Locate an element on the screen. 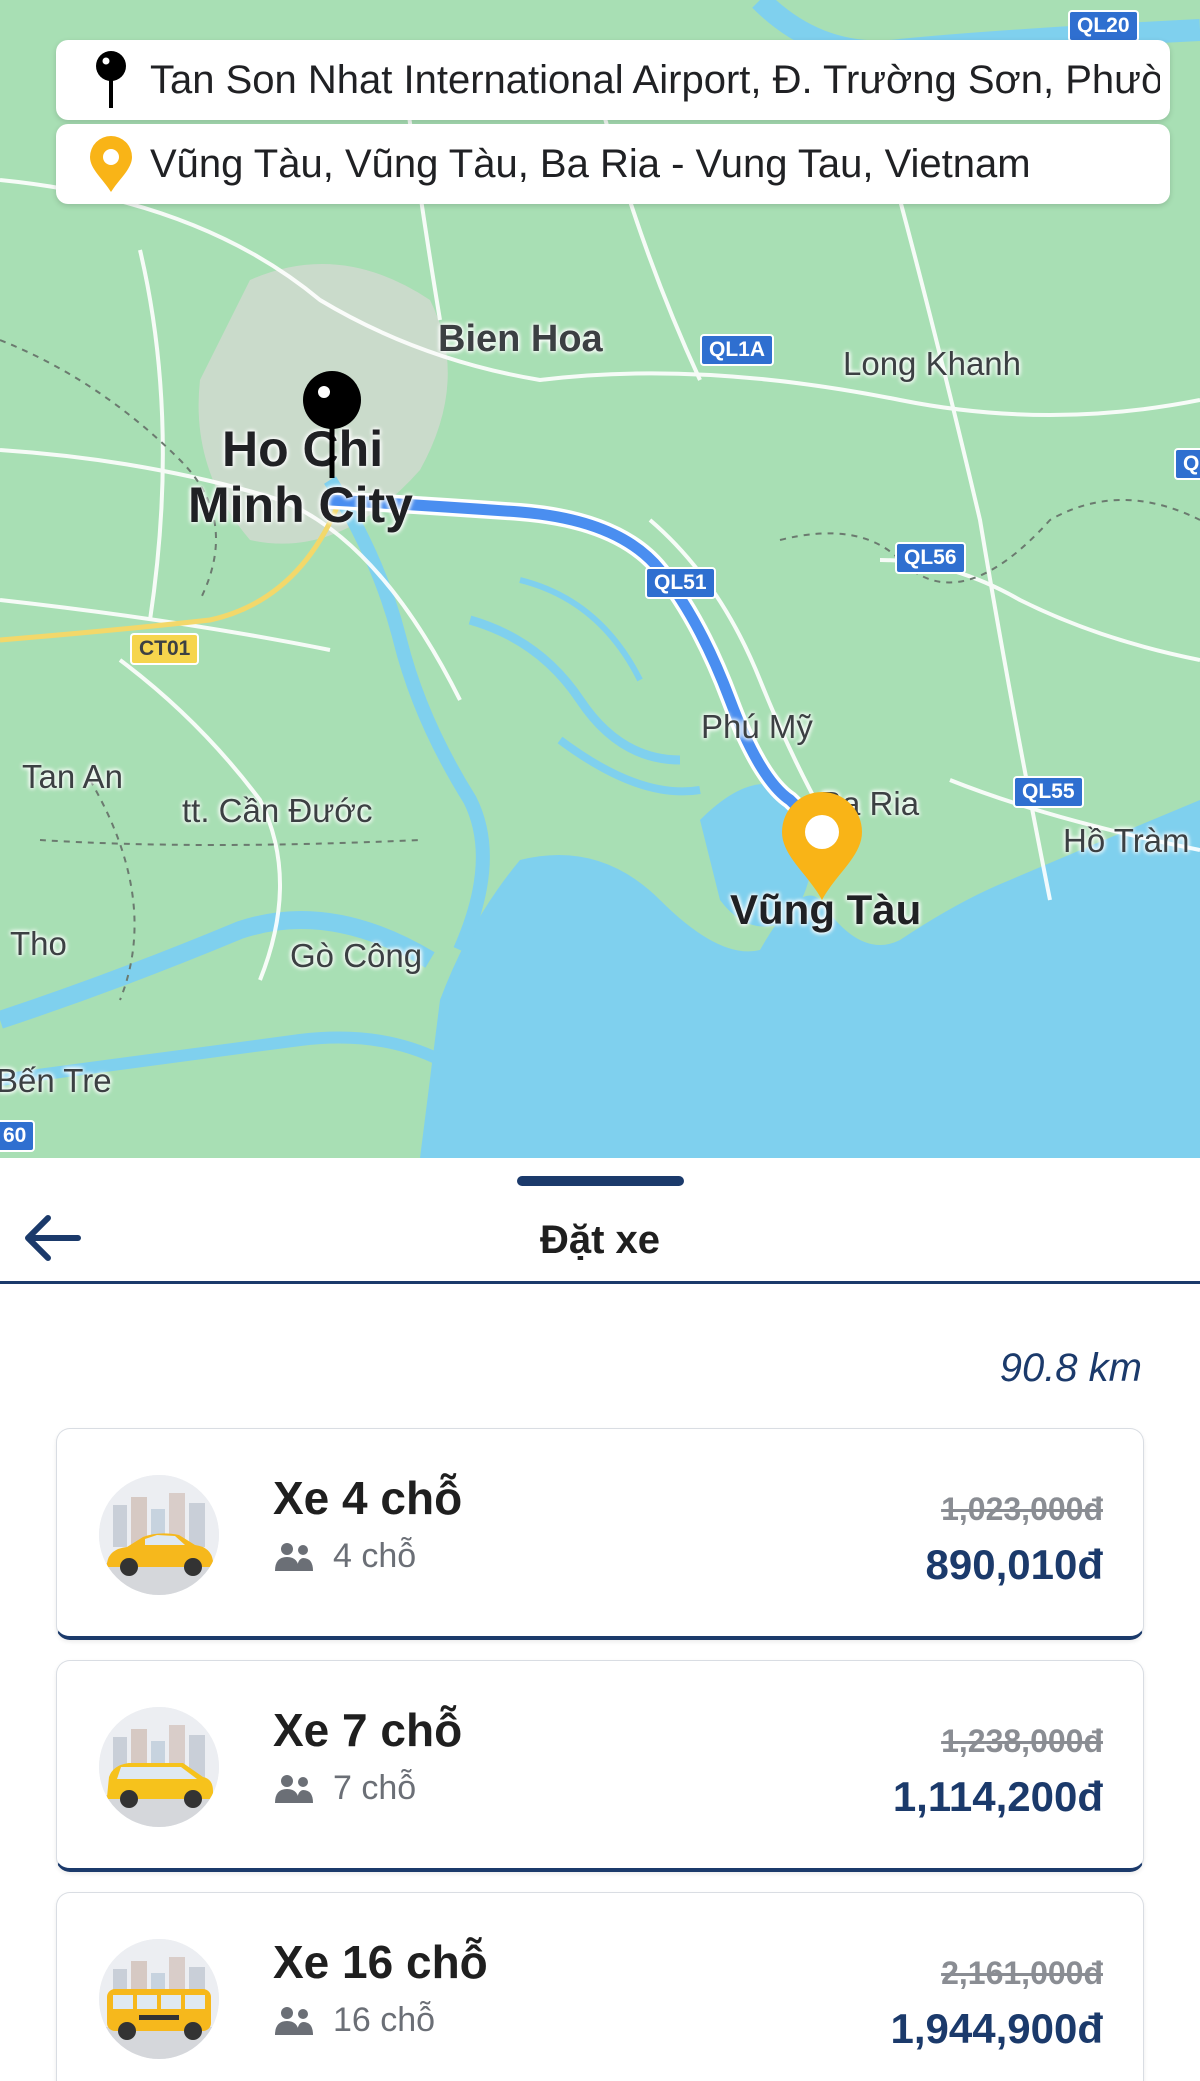  sheet-drag-handle is located at coordinates (600, 1181).